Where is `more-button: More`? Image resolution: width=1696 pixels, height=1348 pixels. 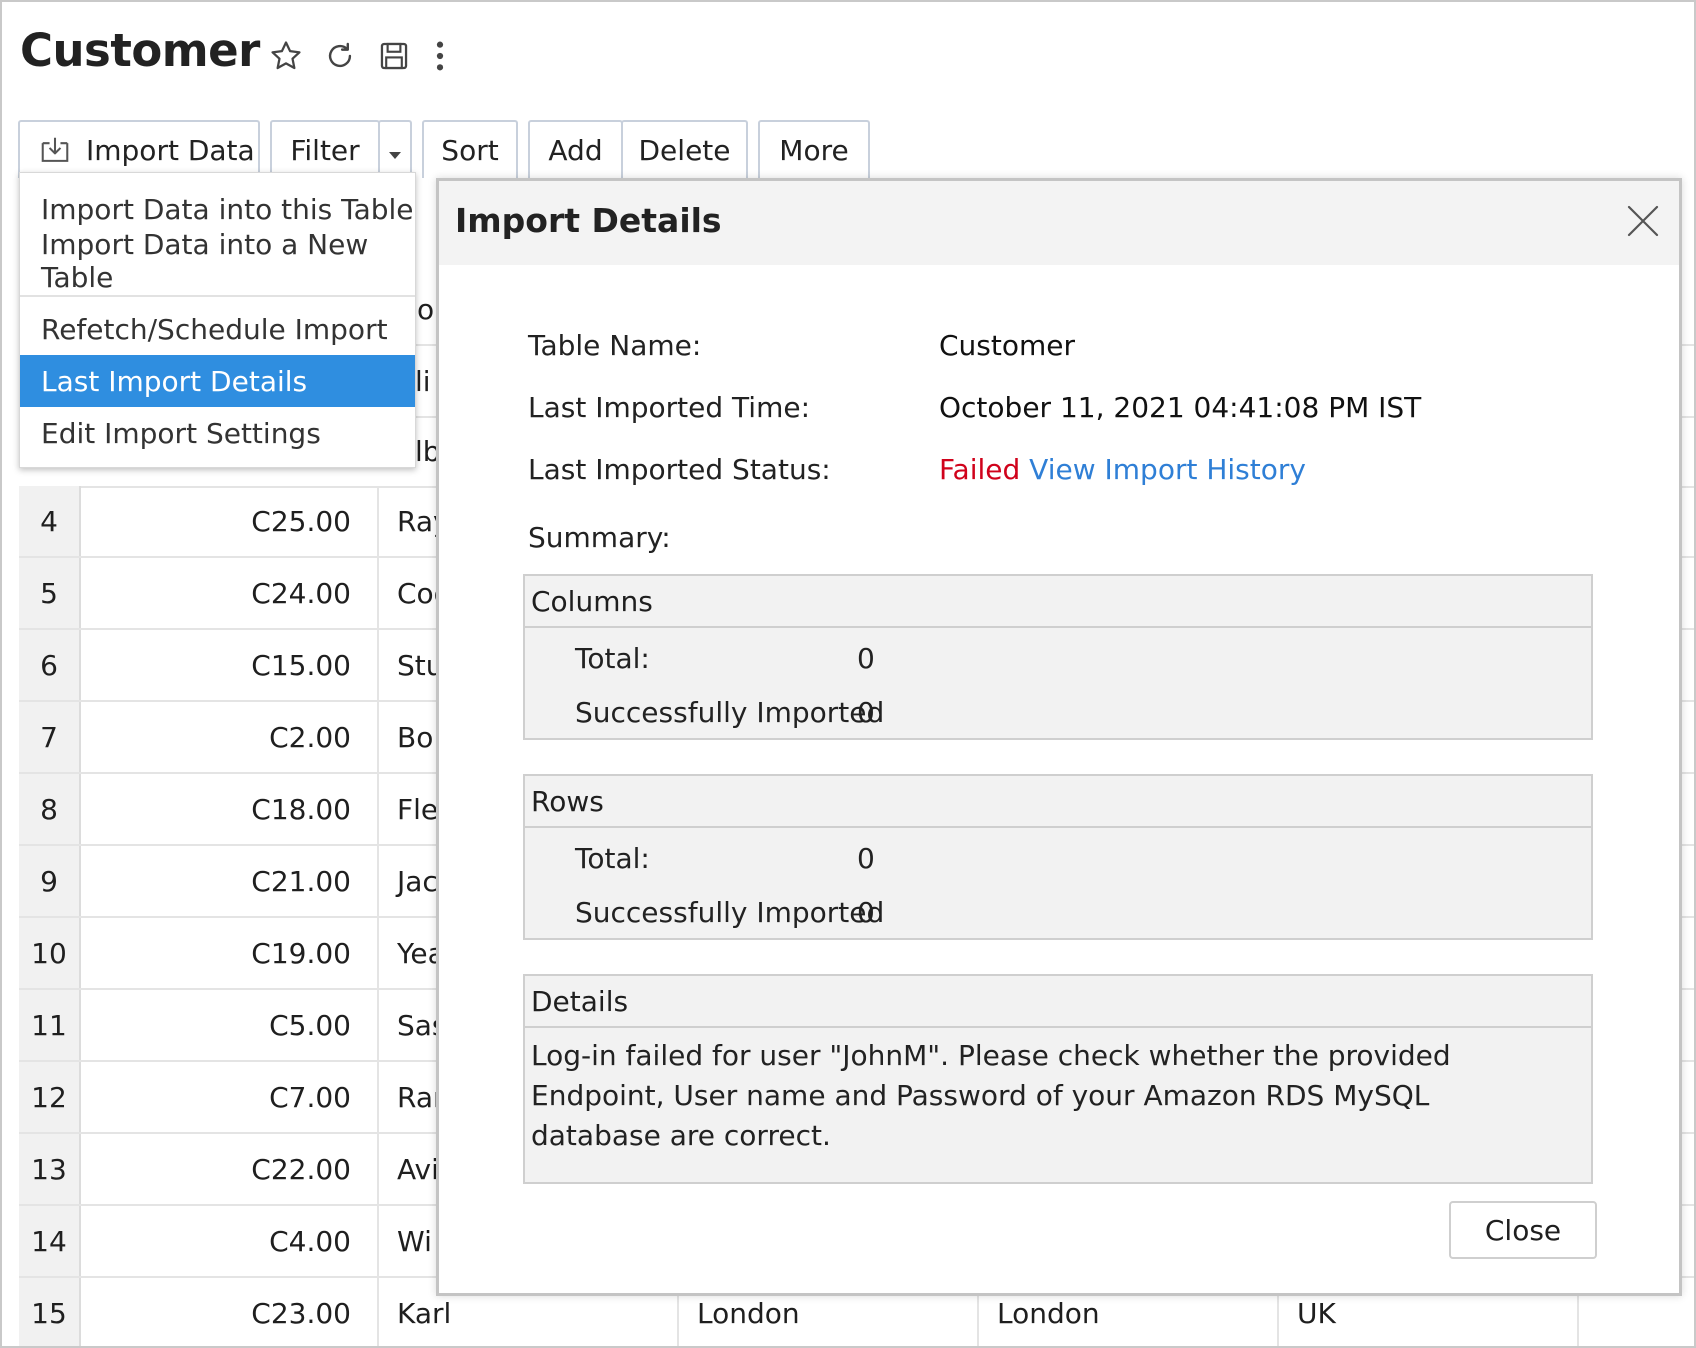 more-button: More is located at coordinates (814, 149).